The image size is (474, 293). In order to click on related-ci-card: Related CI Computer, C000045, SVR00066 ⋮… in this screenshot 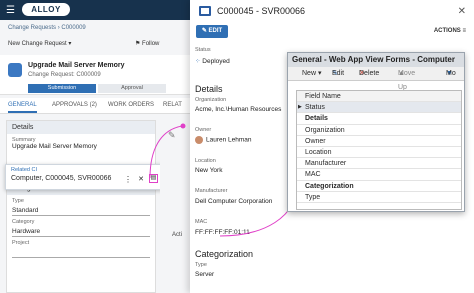, I will do `click(84, 177)`.